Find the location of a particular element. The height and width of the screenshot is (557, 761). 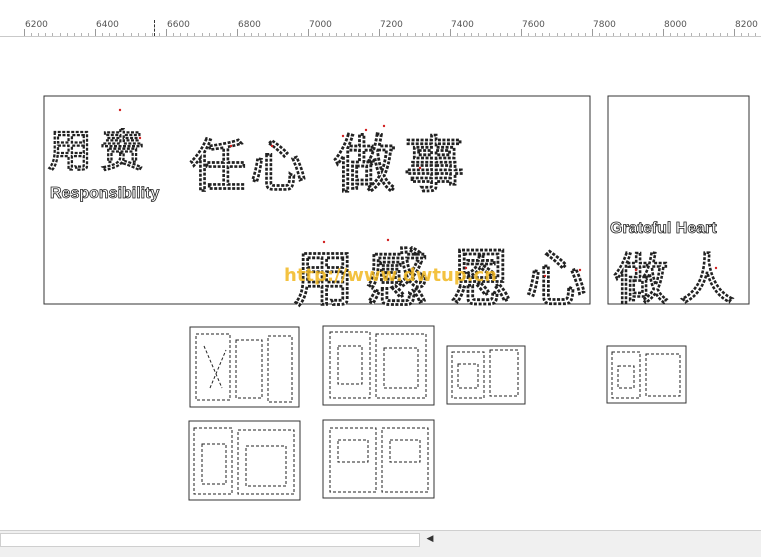

ruler-top-strip is located at coordinates (380, 8).